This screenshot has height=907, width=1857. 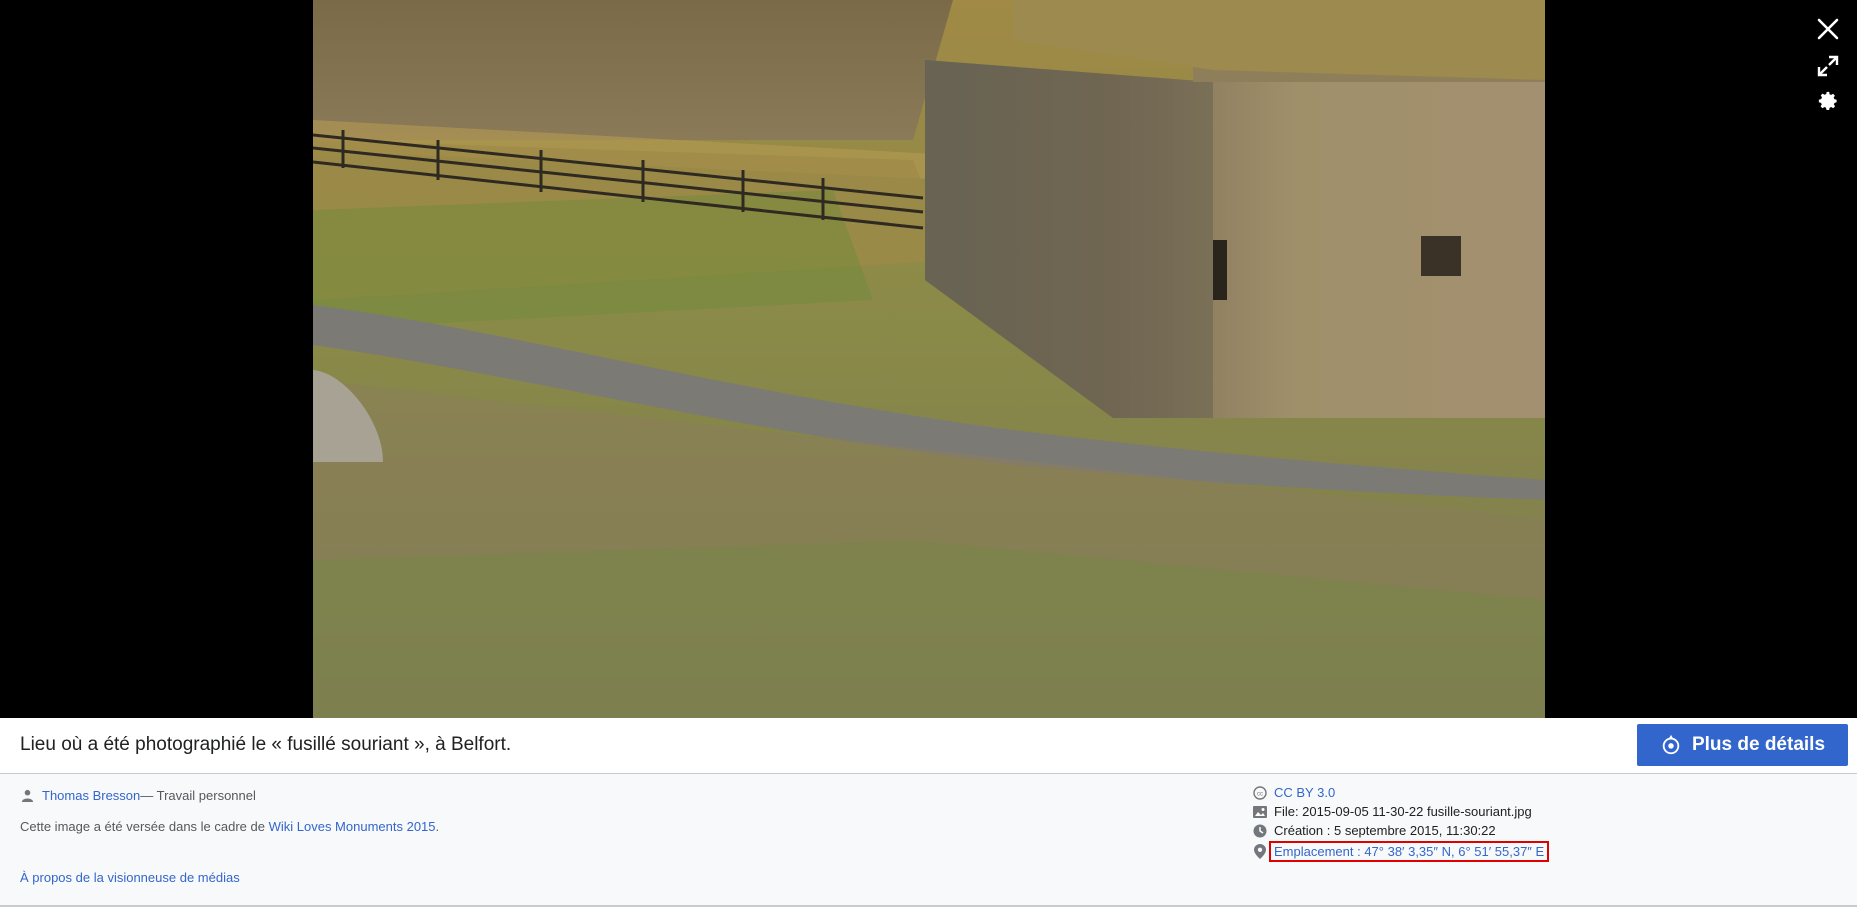 I want to click on clock-icon, so click(x=1260, y=831).